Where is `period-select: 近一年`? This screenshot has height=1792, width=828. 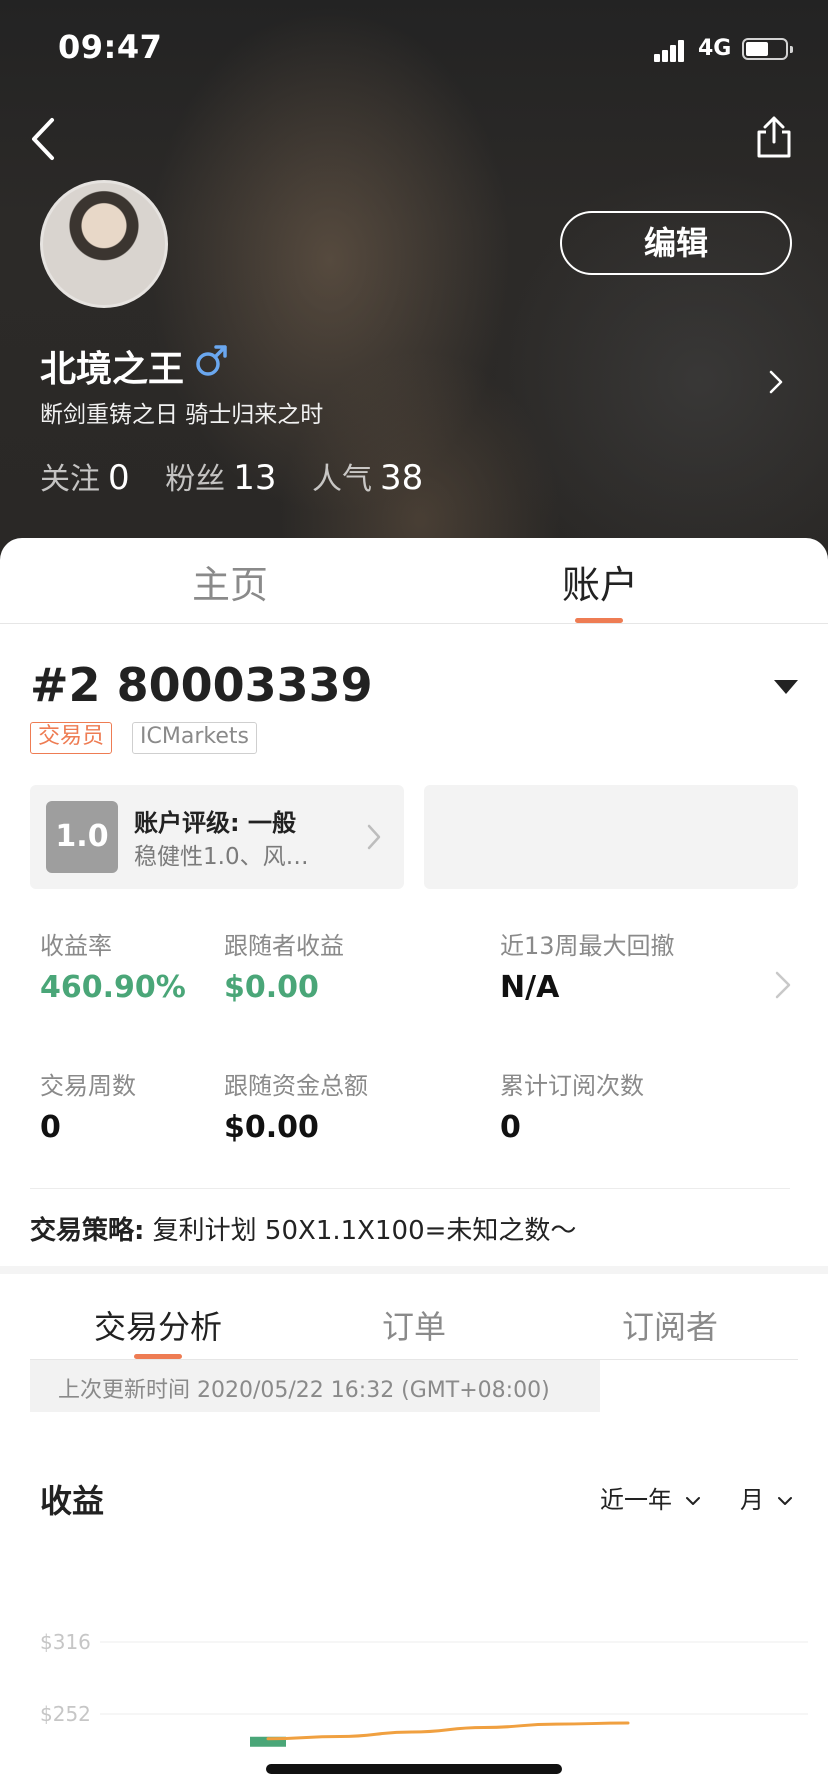 period-select: 近一年 is located at coordinates (650, 1497).